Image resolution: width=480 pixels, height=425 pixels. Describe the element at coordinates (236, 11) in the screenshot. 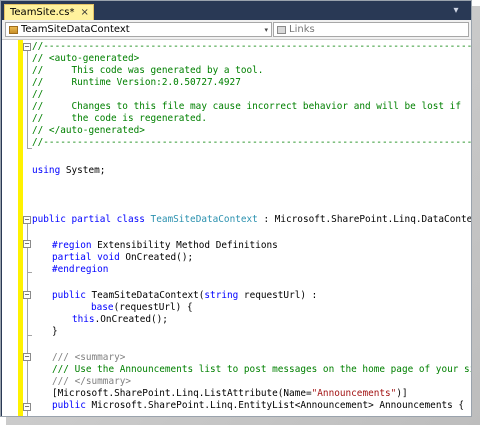

I see `document-tab-strip: TeamSite.cs* × ▾` at that location.